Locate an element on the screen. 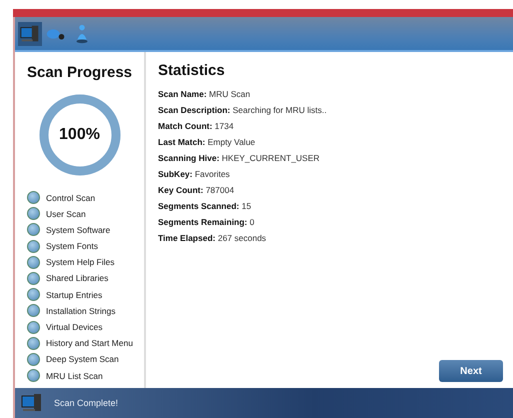 The image size is (513, 418). panel-title: Scan Progress is located at coordinates (79, 72).